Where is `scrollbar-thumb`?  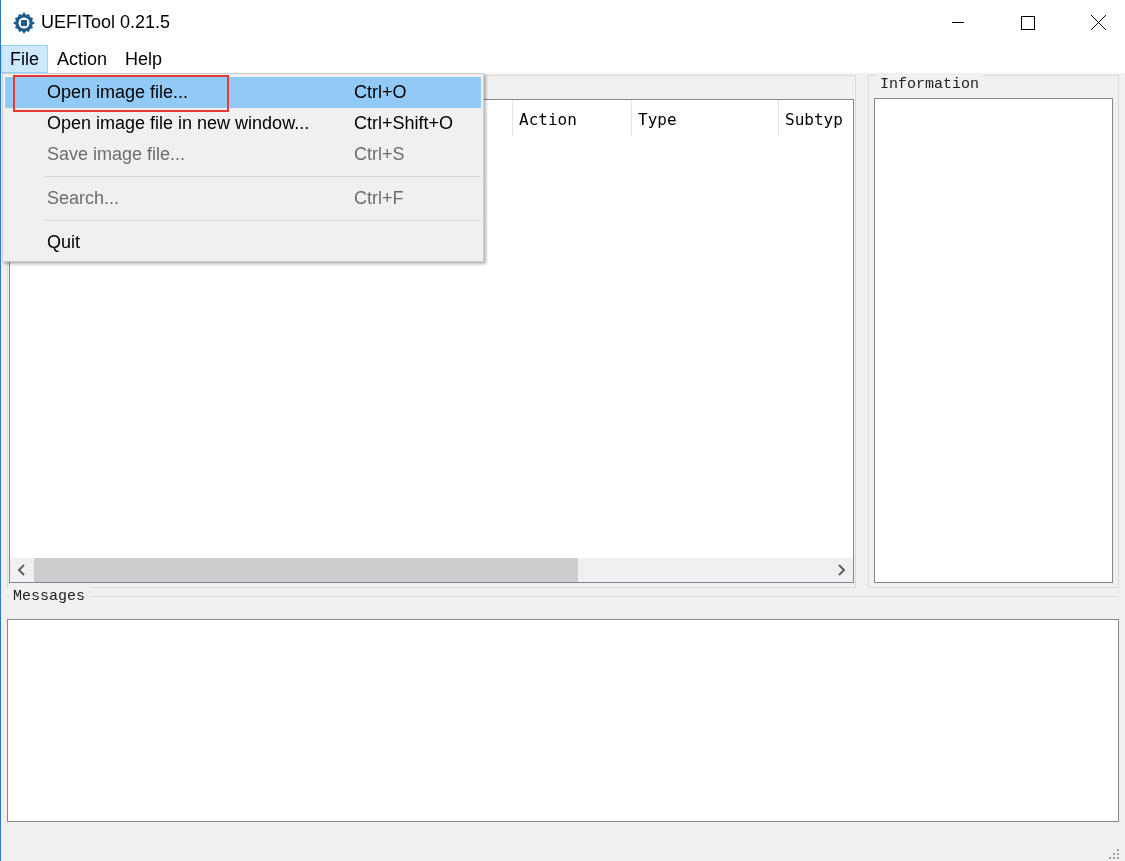 scrollbar-thumb is located at coordinates (306, 570).